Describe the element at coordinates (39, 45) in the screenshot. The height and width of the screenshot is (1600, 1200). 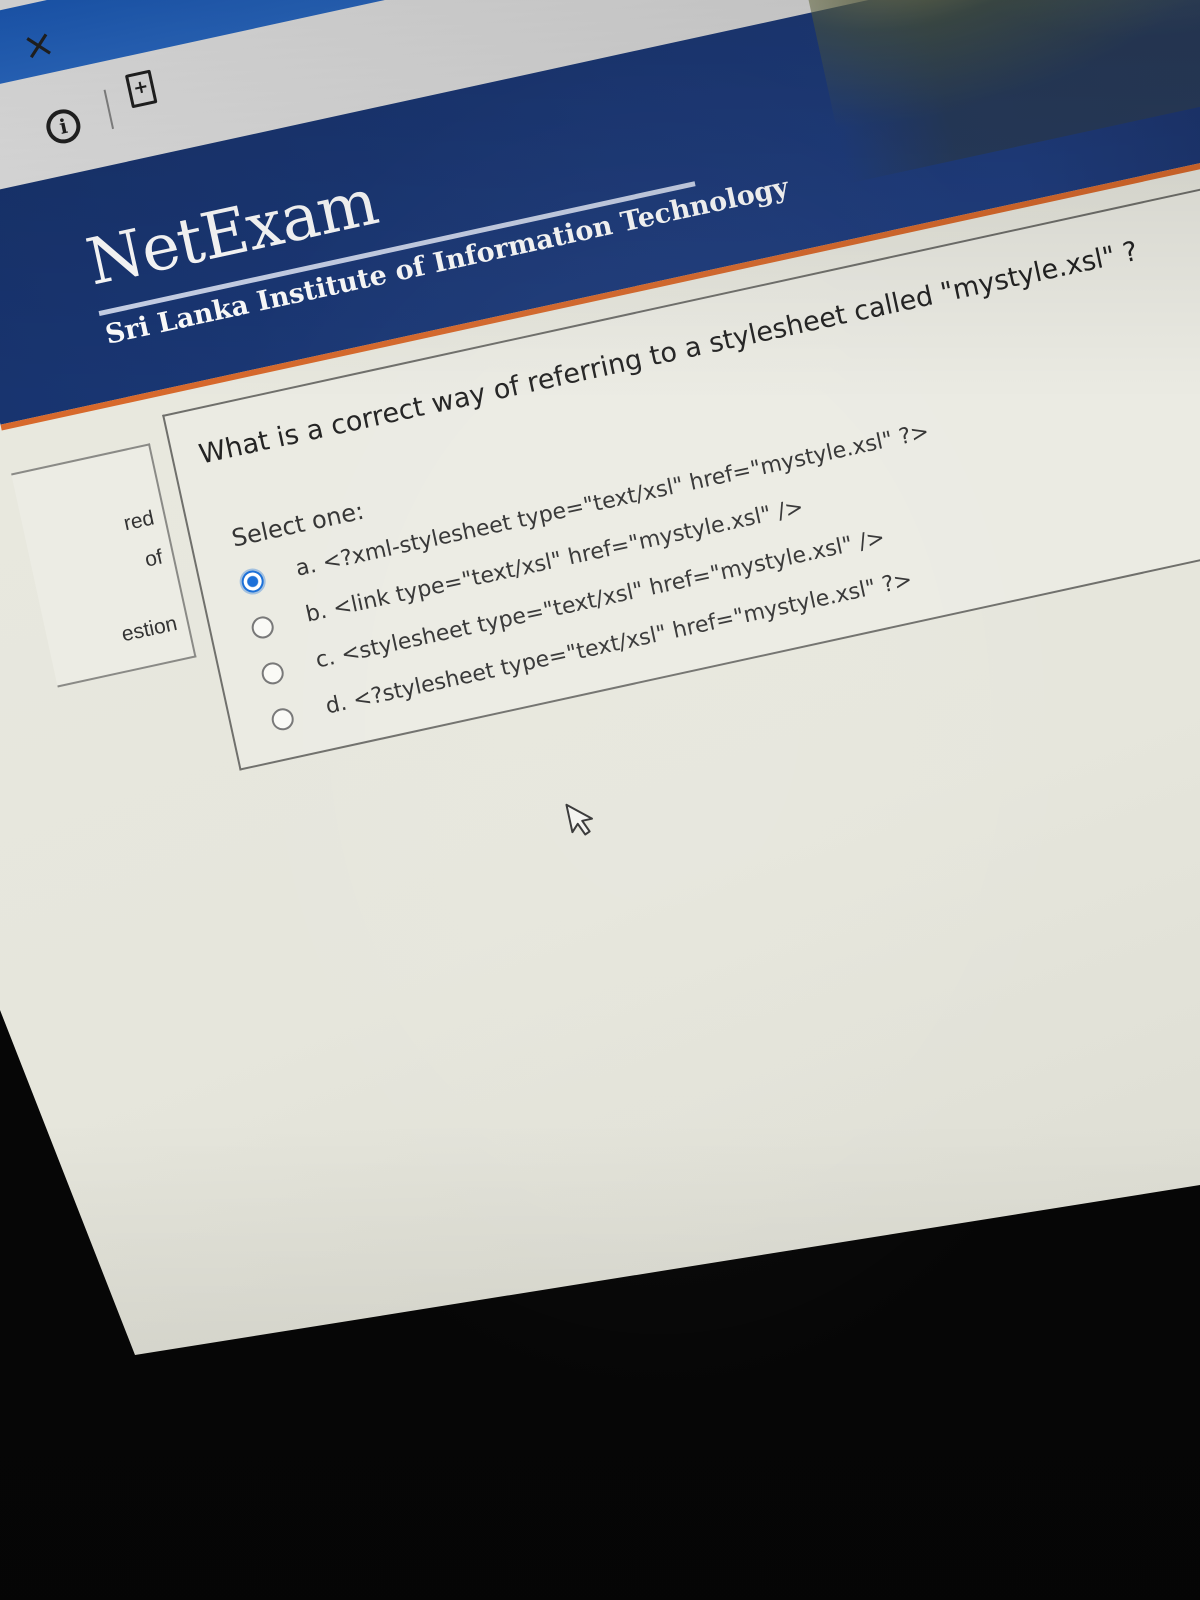
I see `close-icon: ×` at that location.